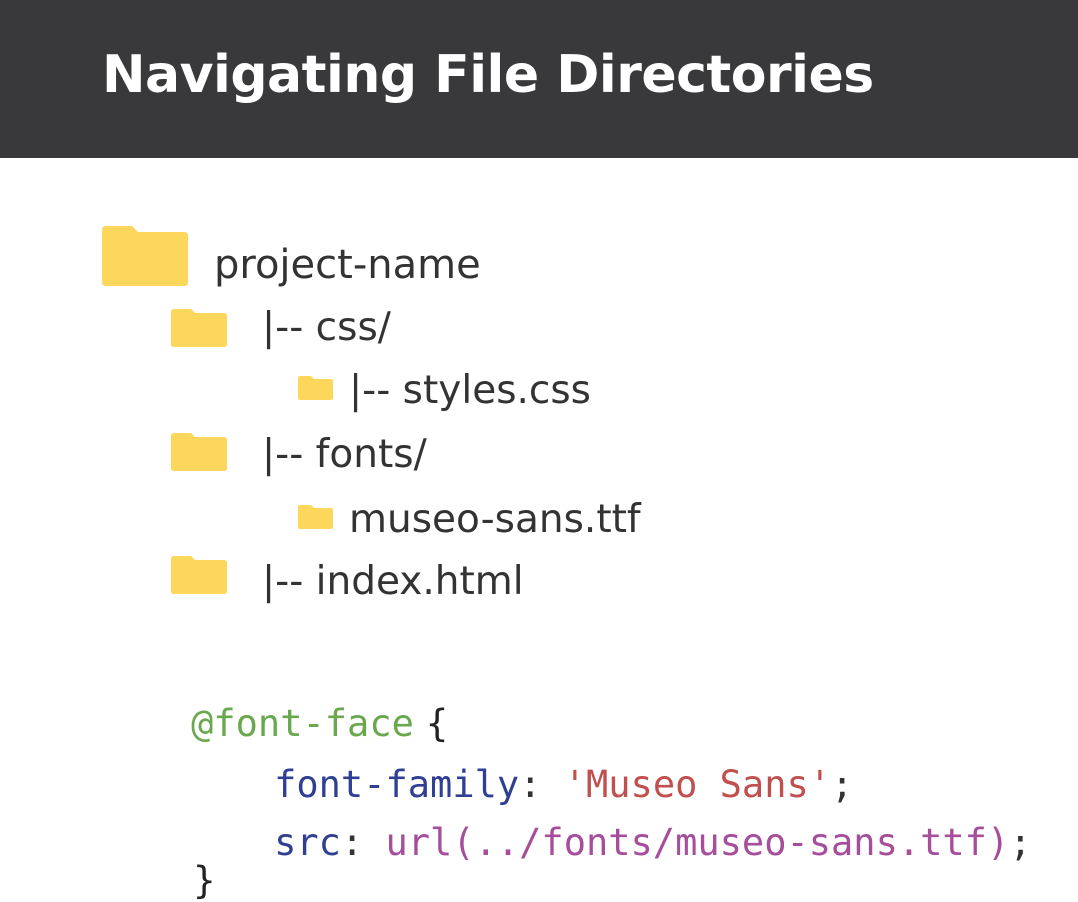 The image size is (1078, 902). I want to click on tree-item-label: |-- css/, so click(326, 327).